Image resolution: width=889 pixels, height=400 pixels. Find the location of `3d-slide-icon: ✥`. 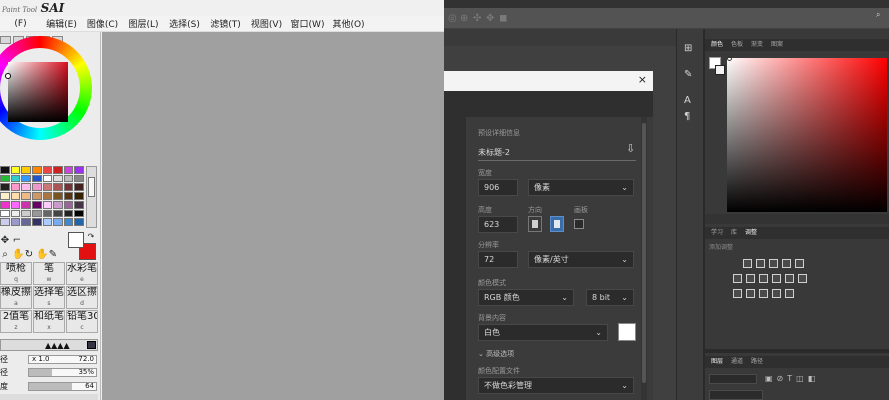

3d-slide-icon: ✥ is located at coordinates (490, 18).